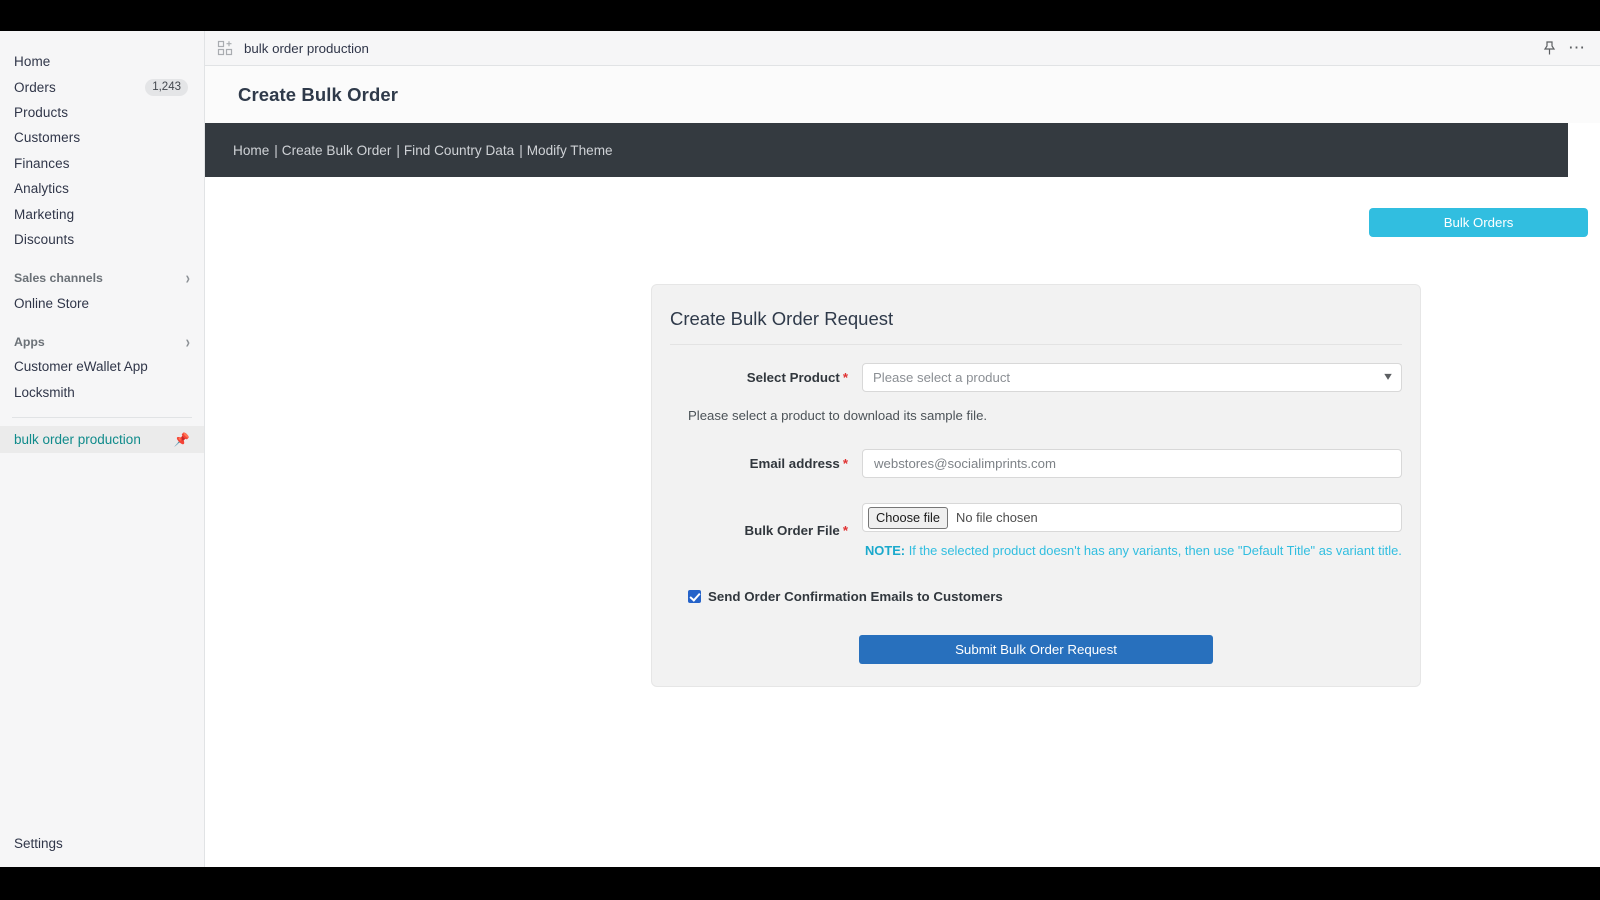  What do you see at coordinates (1036, 634) in the screenshot?
I see `submit-row: Submit Bulk Order Request` at bounding box center [1036, 634].